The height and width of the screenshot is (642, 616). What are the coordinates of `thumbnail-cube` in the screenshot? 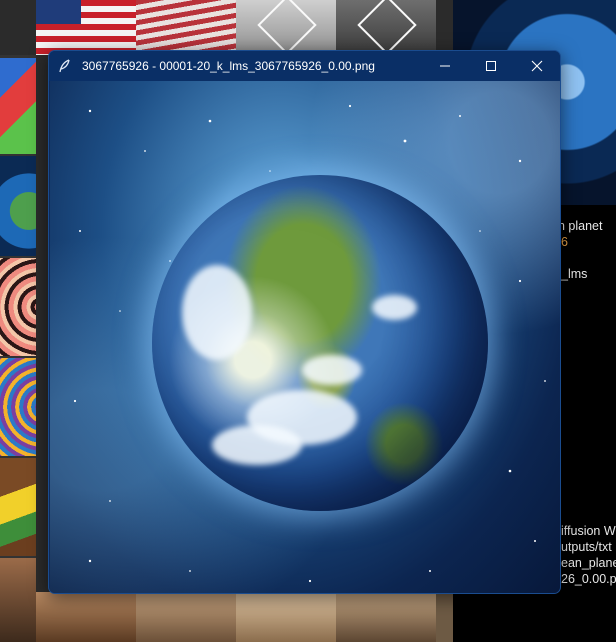 It's located at (18, 106).